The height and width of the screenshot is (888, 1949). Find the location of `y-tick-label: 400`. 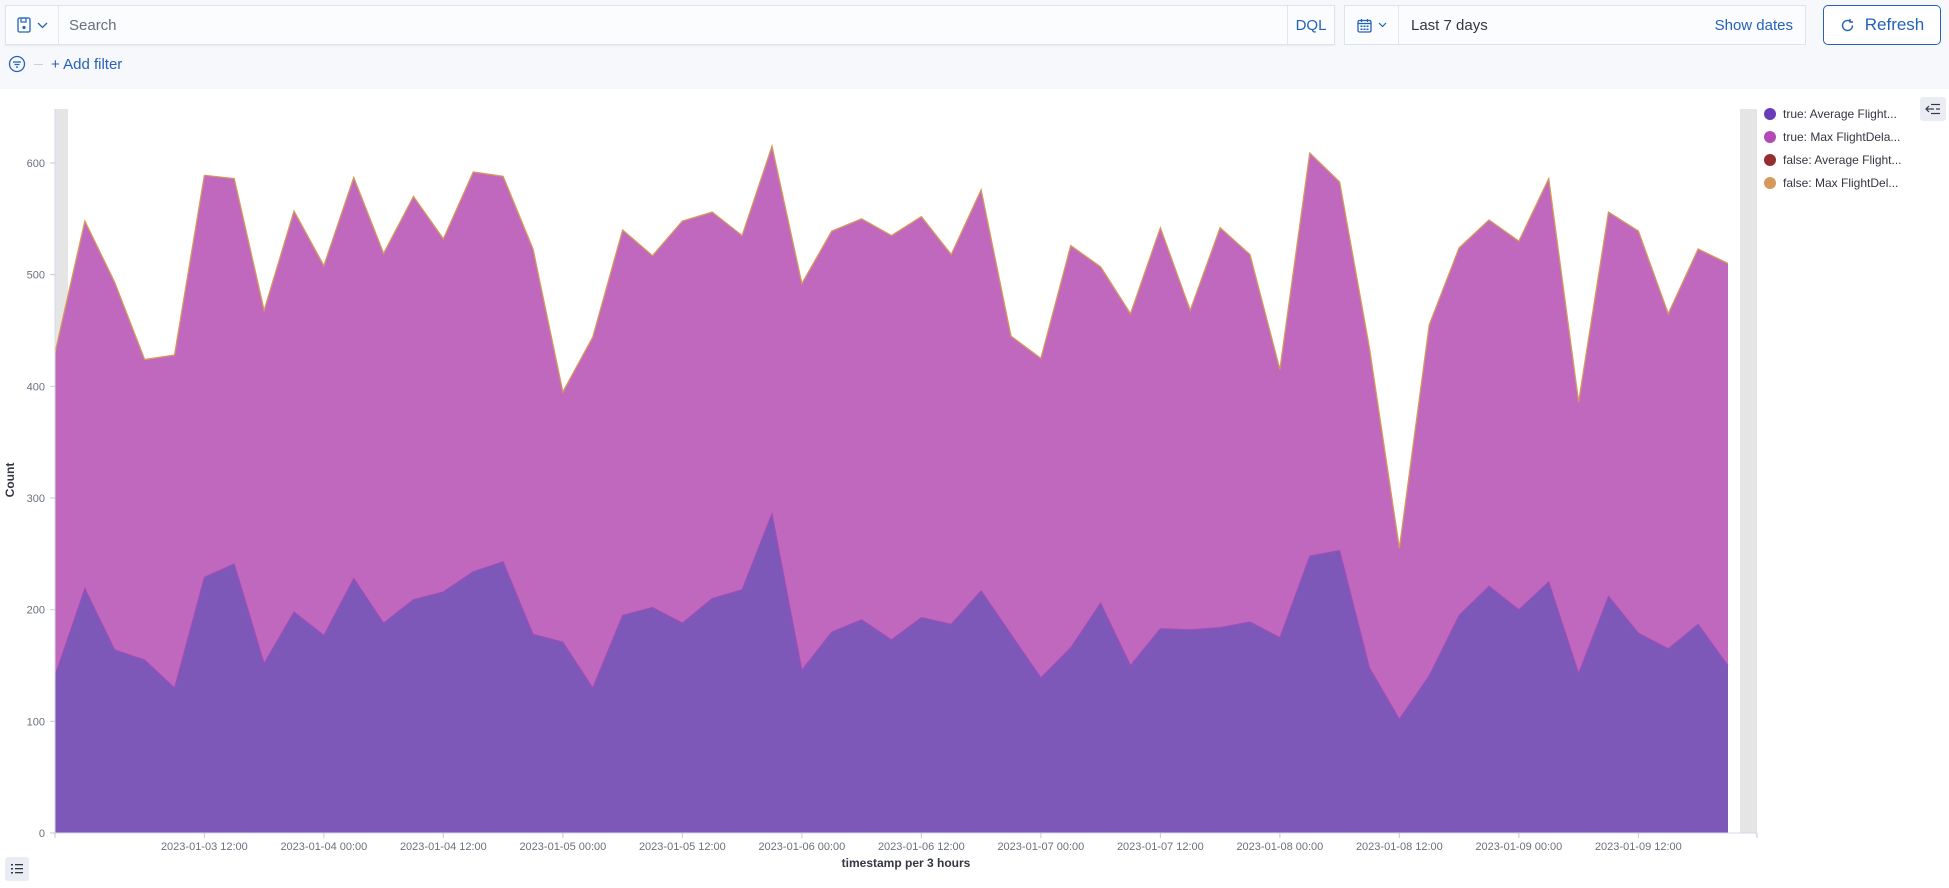

y-tick-label: 400 is located at coordinates (36, 387).